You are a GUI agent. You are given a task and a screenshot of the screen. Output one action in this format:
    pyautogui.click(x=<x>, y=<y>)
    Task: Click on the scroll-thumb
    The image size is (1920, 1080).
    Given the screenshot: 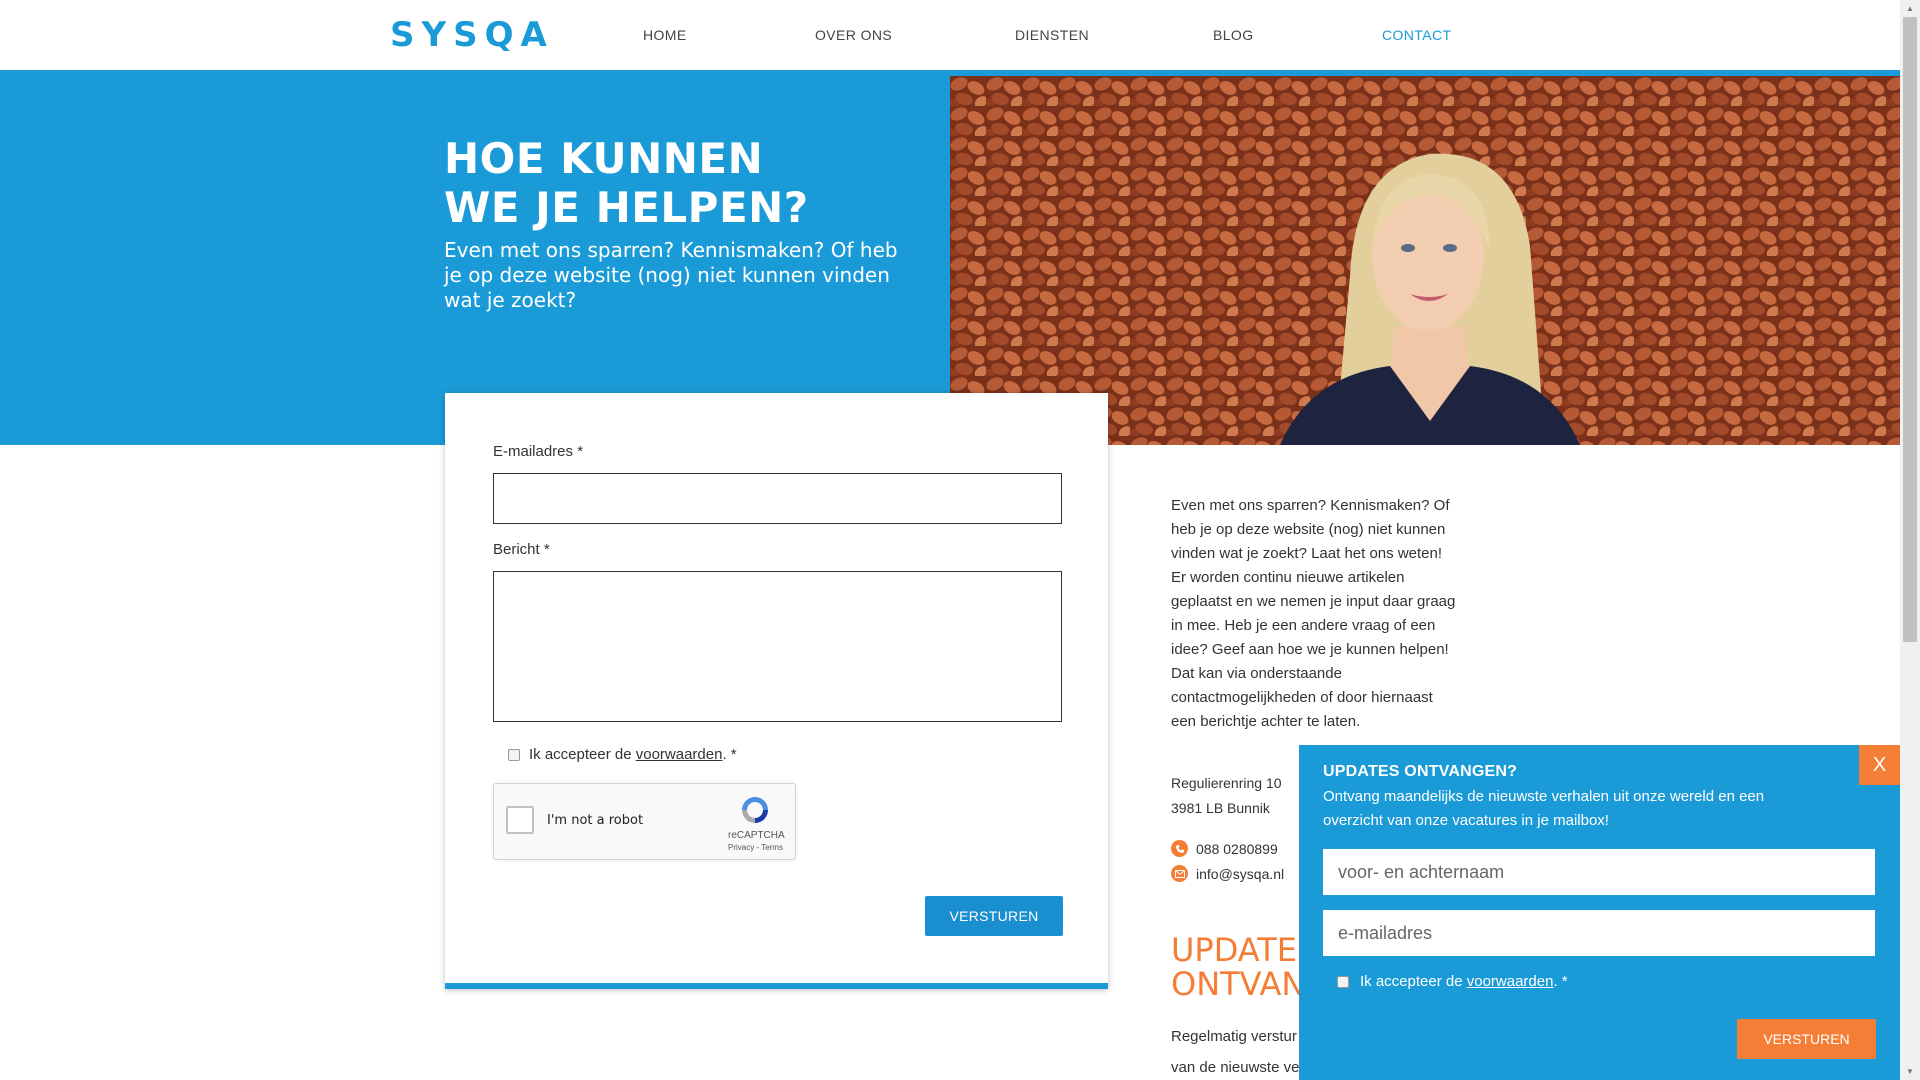 What is the action you would take?
    pyautogui.click(x=1910, y=329)
    